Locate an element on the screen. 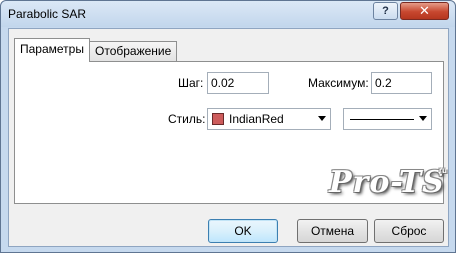  color-select: IndianRed is located at coordinates (269, 119).